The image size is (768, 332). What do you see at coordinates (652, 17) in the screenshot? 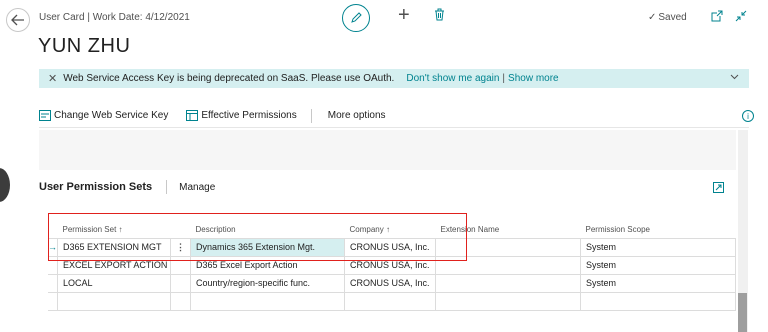
I see `checkmark-icon: ✓` at bounding box center [652, 17].